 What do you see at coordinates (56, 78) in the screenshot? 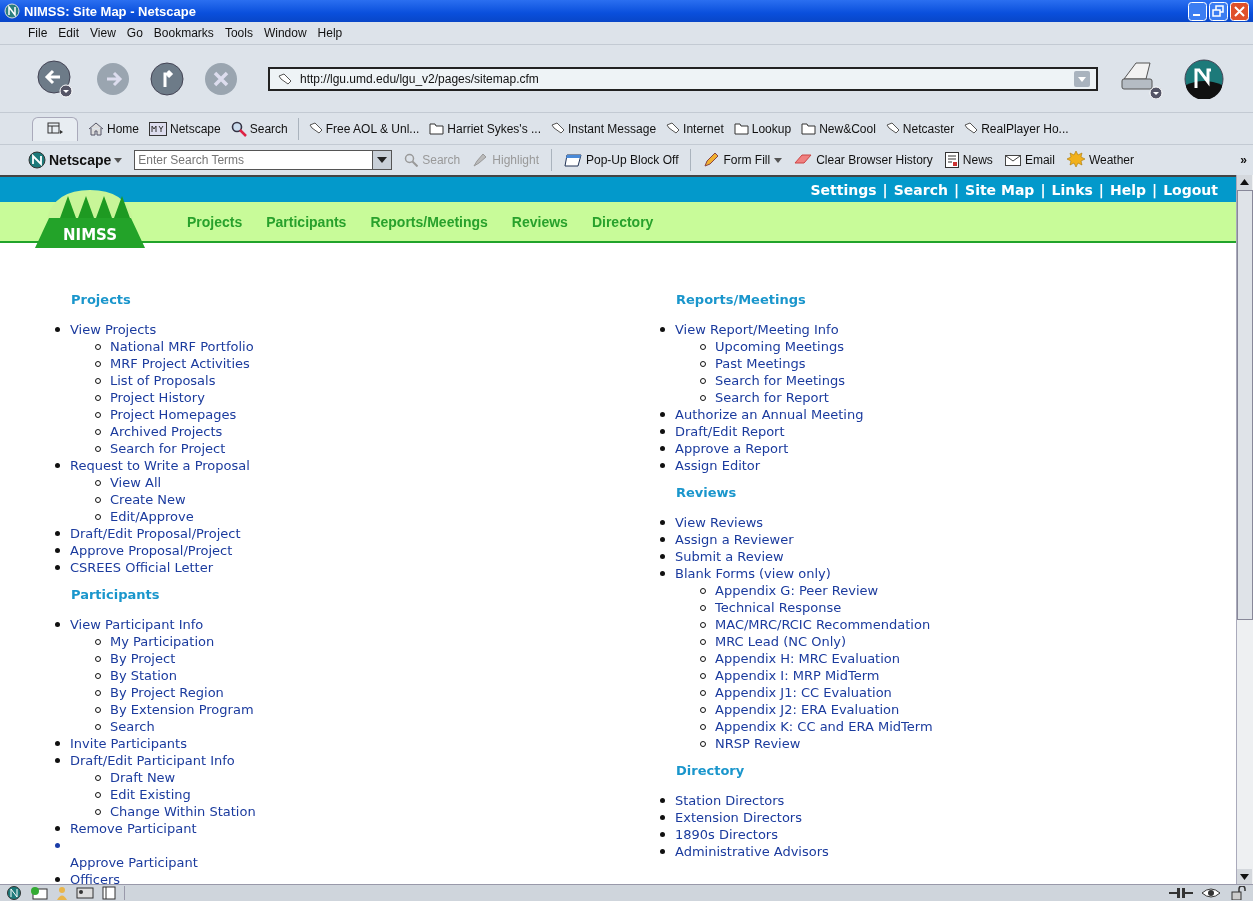
I see `back-icon` at bounding box center [56, 78].